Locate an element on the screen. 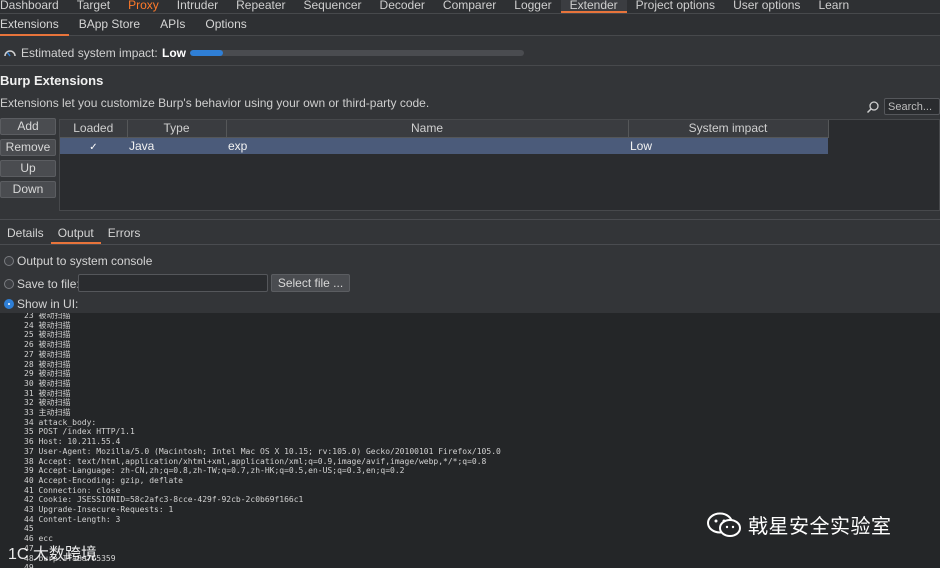 The width and height of the screenshot is (940, 568). column-header-type: Type is located at coordinates (177, 129).